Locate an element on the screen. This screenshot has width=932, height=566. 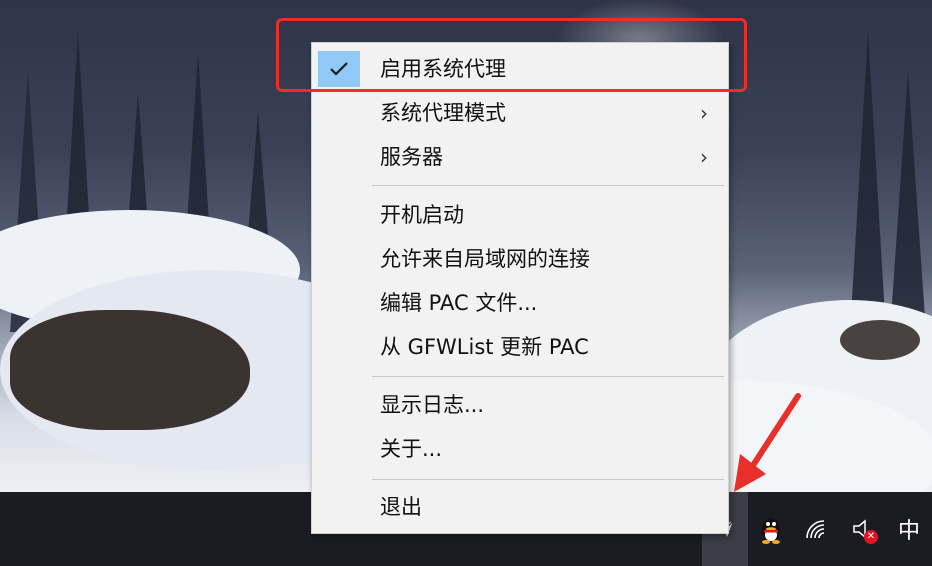
menu-item-label: 开机启动 is located at coordinates (422, 215).